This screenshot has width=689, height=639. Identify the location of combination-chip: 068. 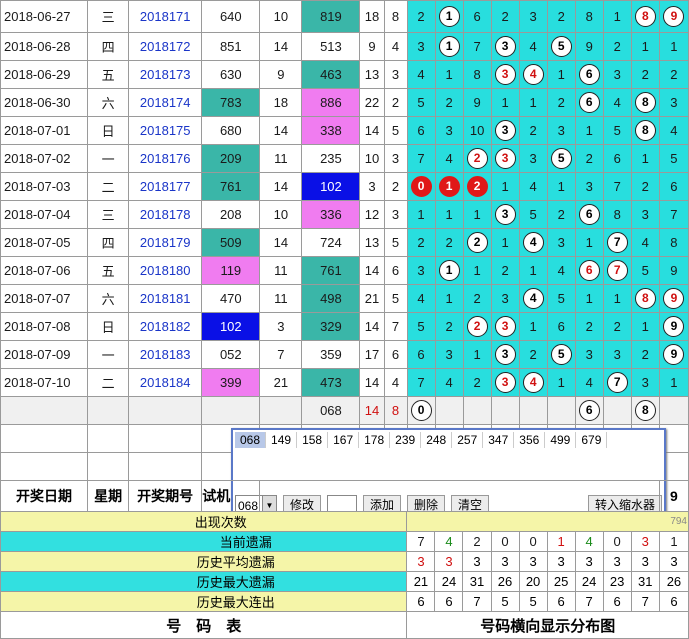
(251, 440).